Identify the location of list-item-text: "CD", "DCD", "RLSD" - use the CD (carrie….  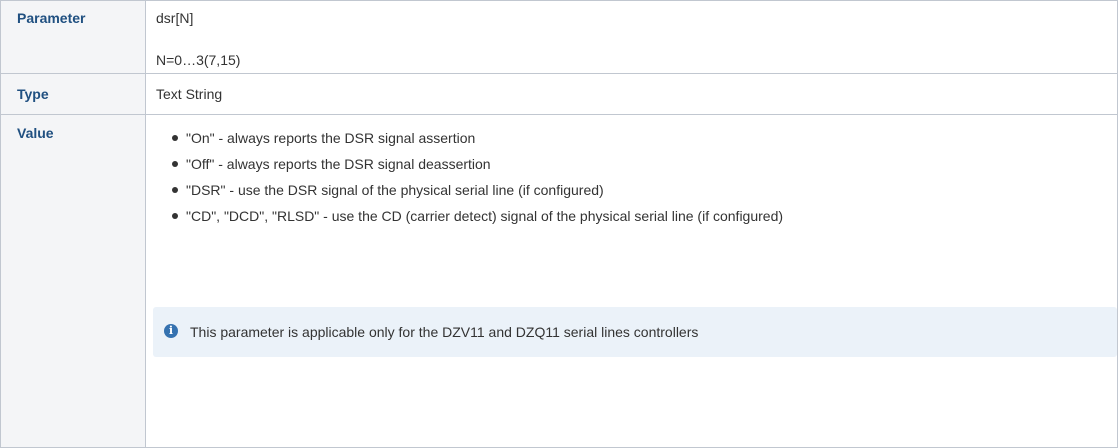
(485, 216).